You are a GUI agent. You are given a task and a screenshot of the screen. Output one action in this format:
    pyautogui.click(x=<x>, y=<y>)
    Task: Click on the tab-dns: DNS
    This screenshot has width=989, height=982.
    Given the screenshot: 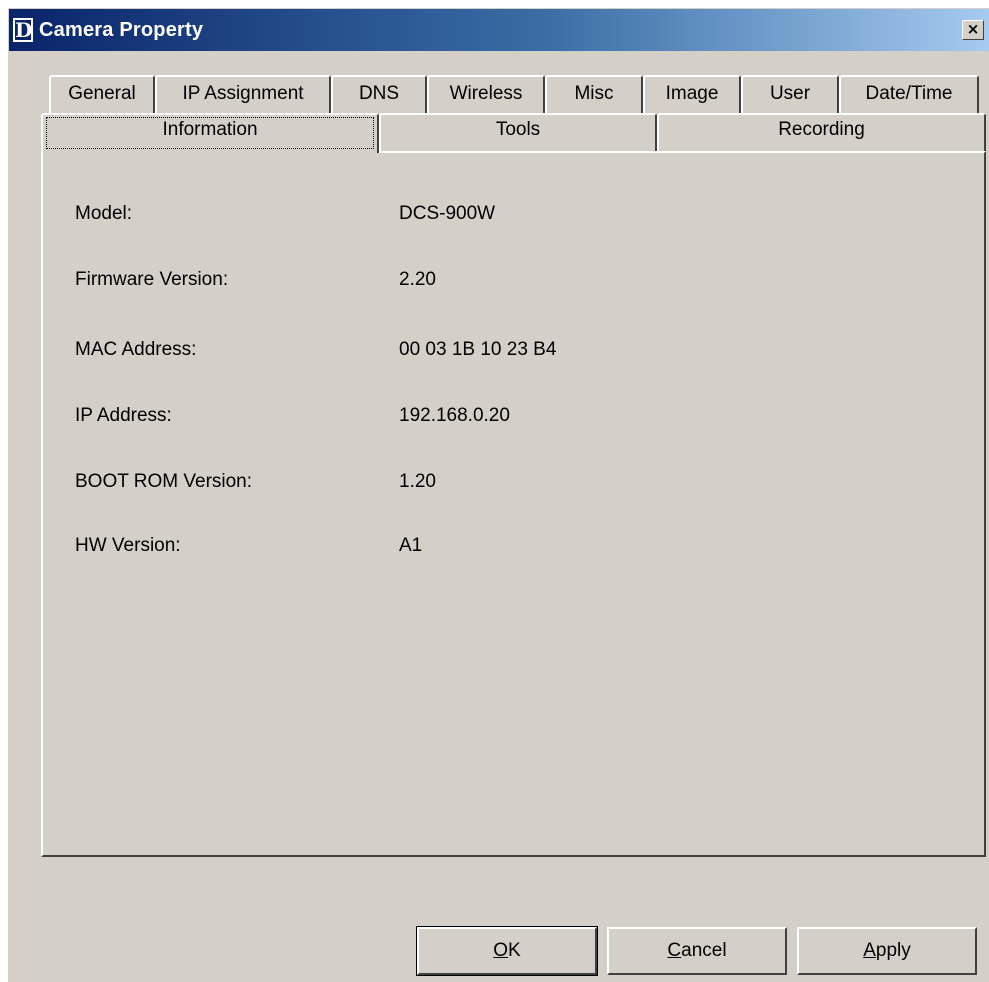 What is the action you would take?
    pyautogui.click(x=379, y=94)
    